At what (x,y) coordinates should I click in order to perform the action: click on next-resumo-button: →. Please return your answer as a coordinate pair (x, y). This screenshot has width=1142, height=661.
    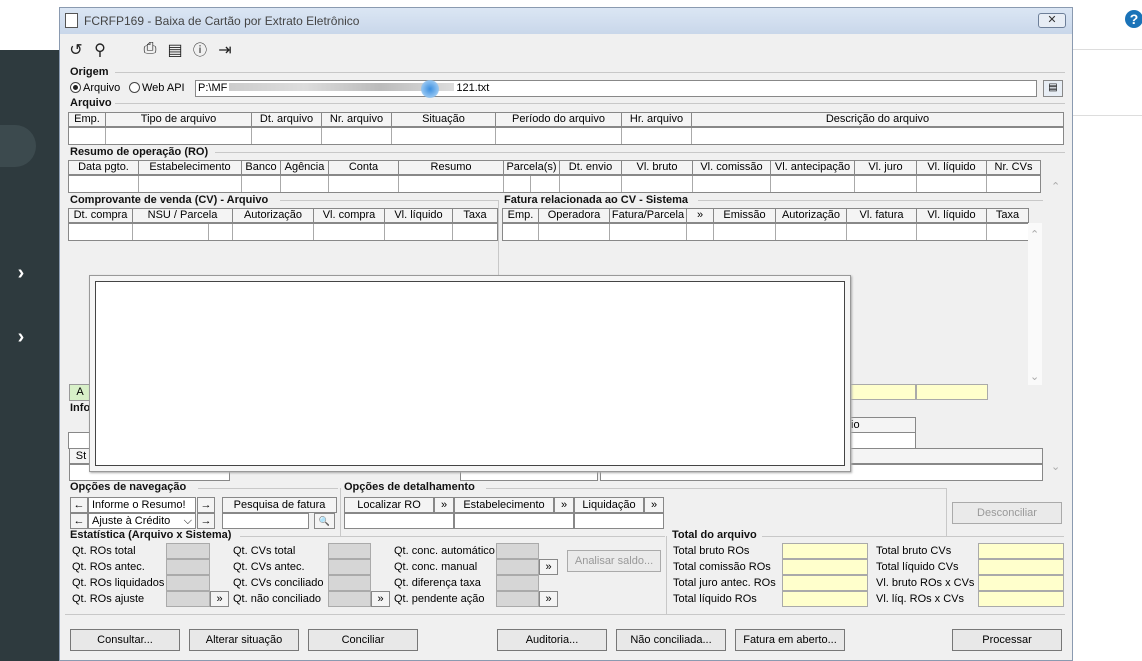
    Looking at the image, I should click on (206, 505).